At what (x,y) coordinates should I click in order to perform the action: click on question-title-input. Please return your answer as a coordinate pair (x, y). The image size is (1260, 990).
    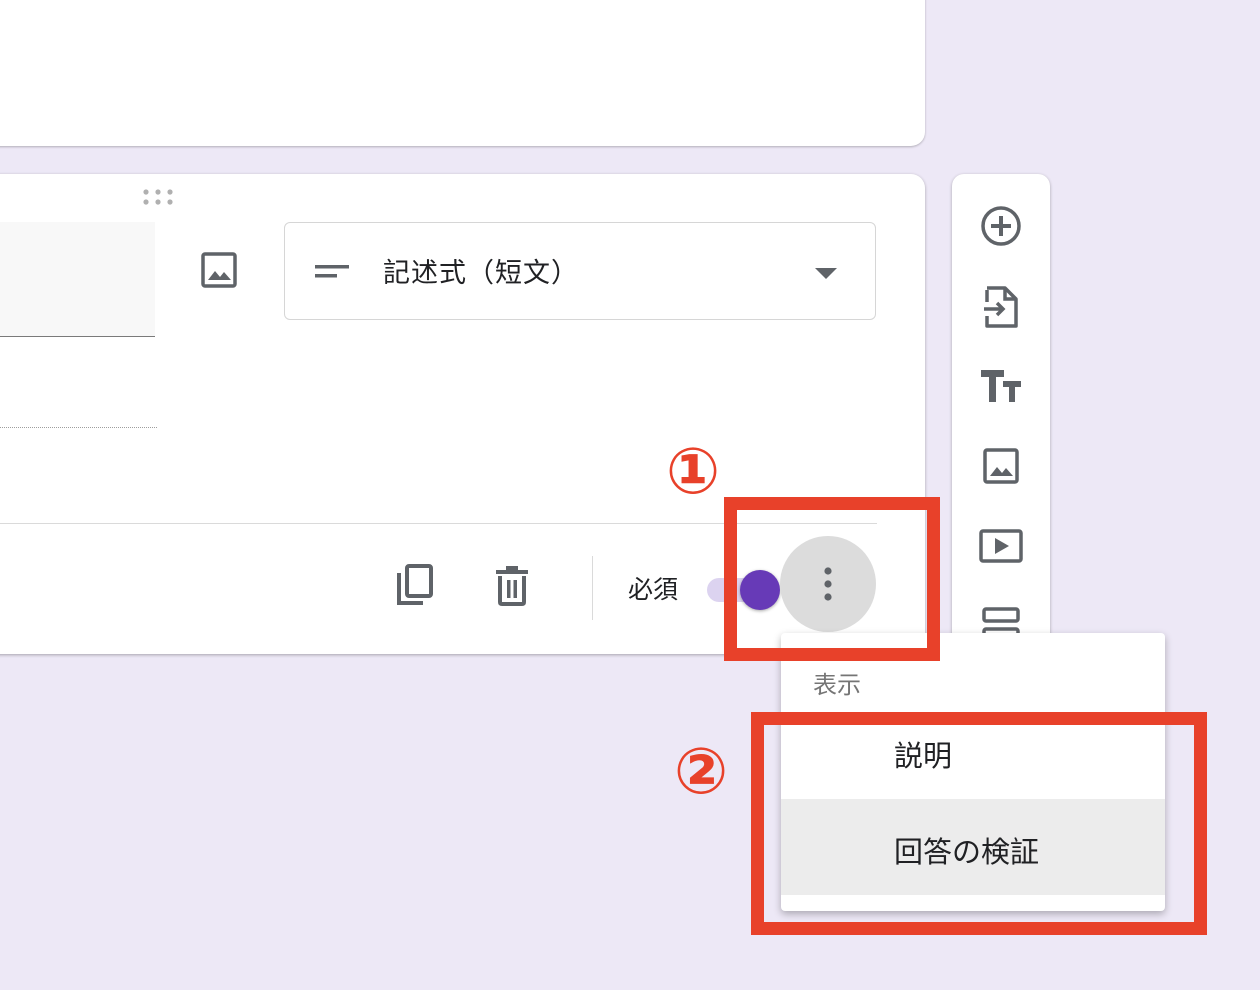
    Looking at the image, I should click on (77, 279).